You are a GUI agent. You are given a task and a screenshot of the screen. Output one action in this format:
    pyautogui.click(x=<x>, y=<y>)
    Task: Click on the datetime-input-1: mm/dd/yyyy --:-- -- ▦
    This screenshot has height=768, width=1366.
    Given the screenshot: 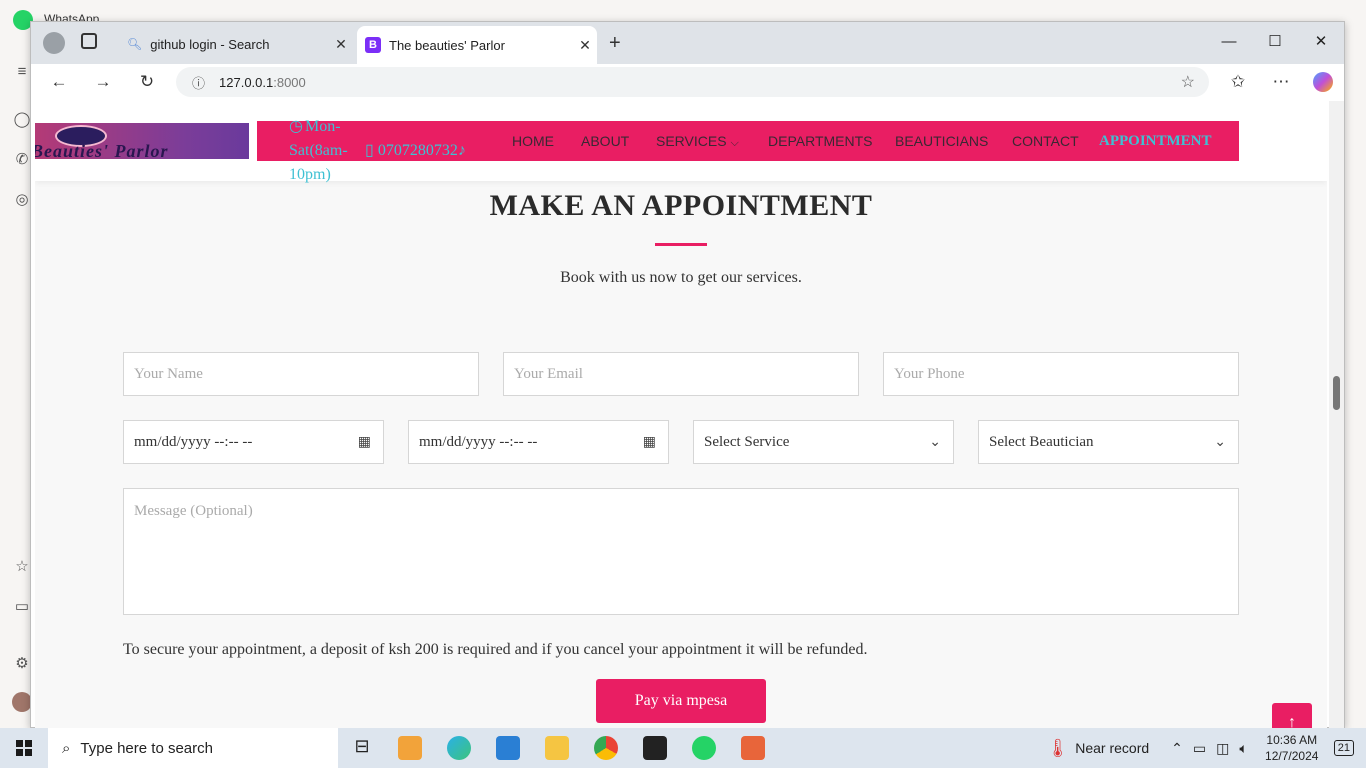 What is the action you would take?
    pyautogui.click(x=253, y=442)
    